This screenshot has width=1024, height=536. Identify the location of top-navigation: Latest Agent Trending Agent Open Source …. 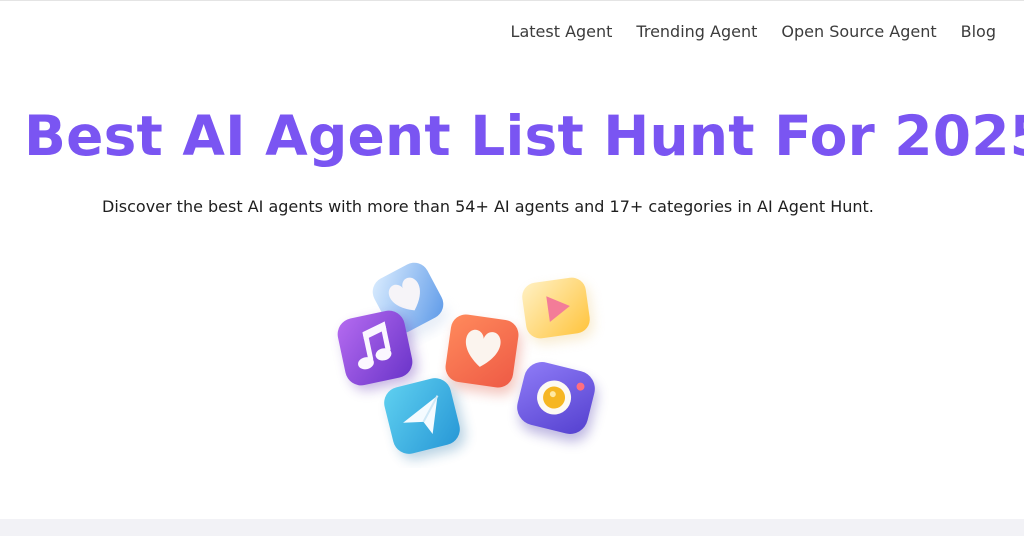
(753, 31).